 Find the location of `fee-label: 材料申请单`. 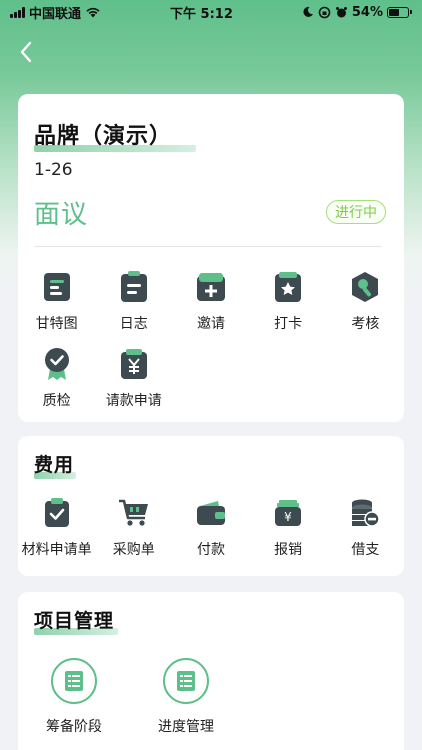

fee-label: 材料申请单 is located at coordinates (56, 550).